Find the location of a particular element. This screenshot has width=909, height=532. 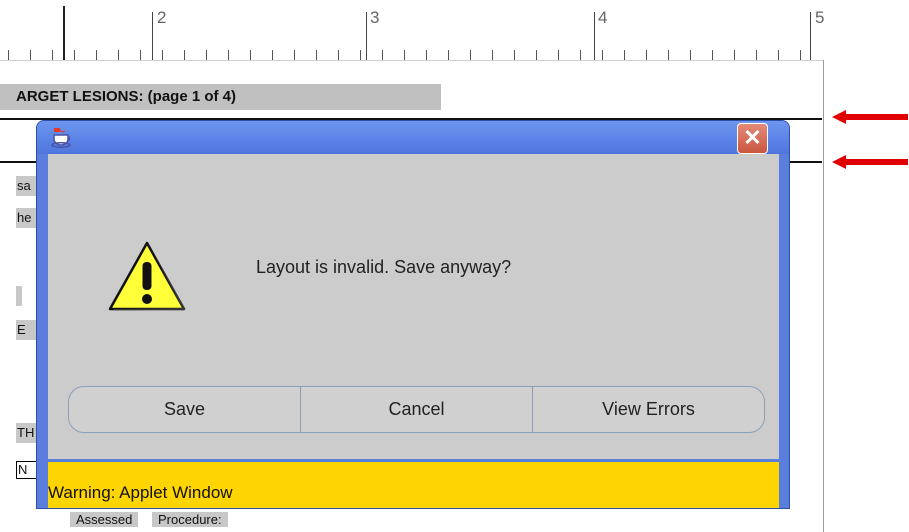

dialog-button-group: Save Cancel View Errors is located at coordinates (416, 409).